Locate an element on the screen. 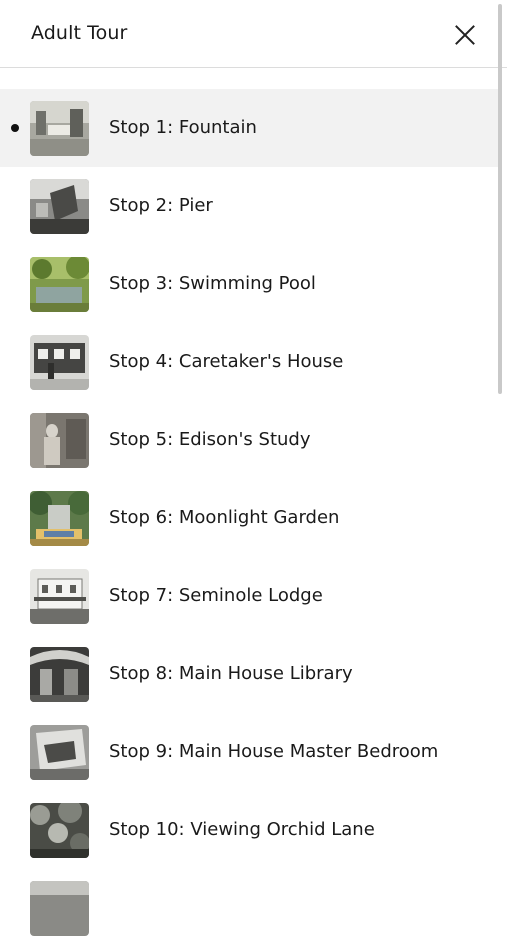  stop-label: Stop 10: Viewing Orchid Lane is located at coordinates (242, 829).